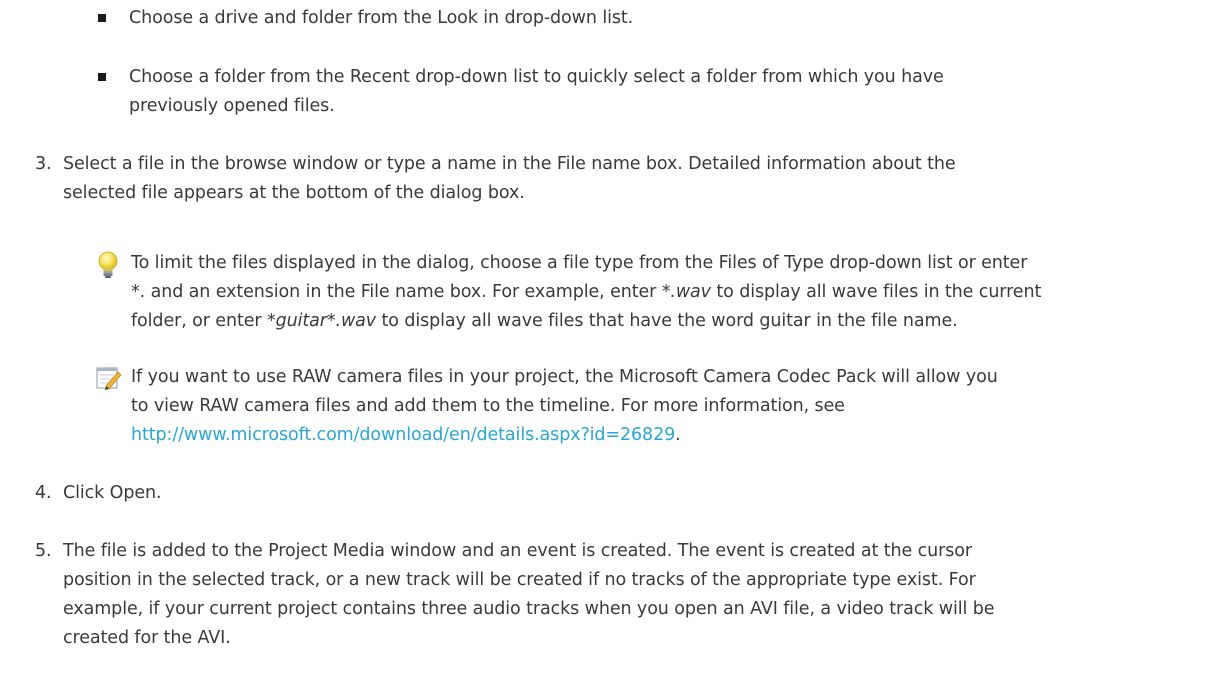 The width and height of the screenshot is (1224, 683). Describe the element at coordinates (199, 321) in the screenshot. I see `tip-text-segment: folder, or enter` at that location.